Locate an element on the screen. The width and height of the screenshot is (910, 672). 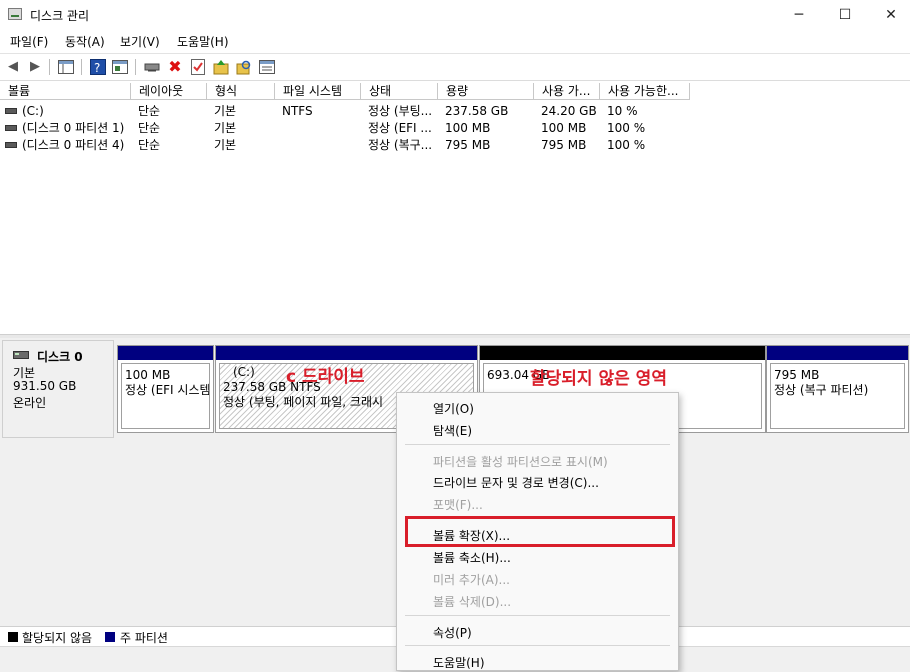
partition-desc: 정상 (복구 파티션) is located at coordinates (821, 390).